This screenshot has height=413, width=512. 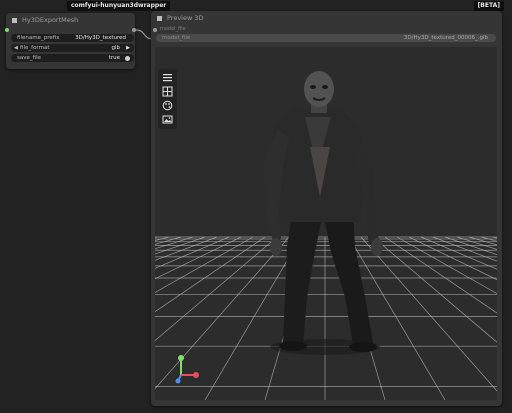 What do you see at coordinates (326, 18) in the screenshot?
I see `preview-3d-node-header: Preview 3D` at bounding box center [326, 18].